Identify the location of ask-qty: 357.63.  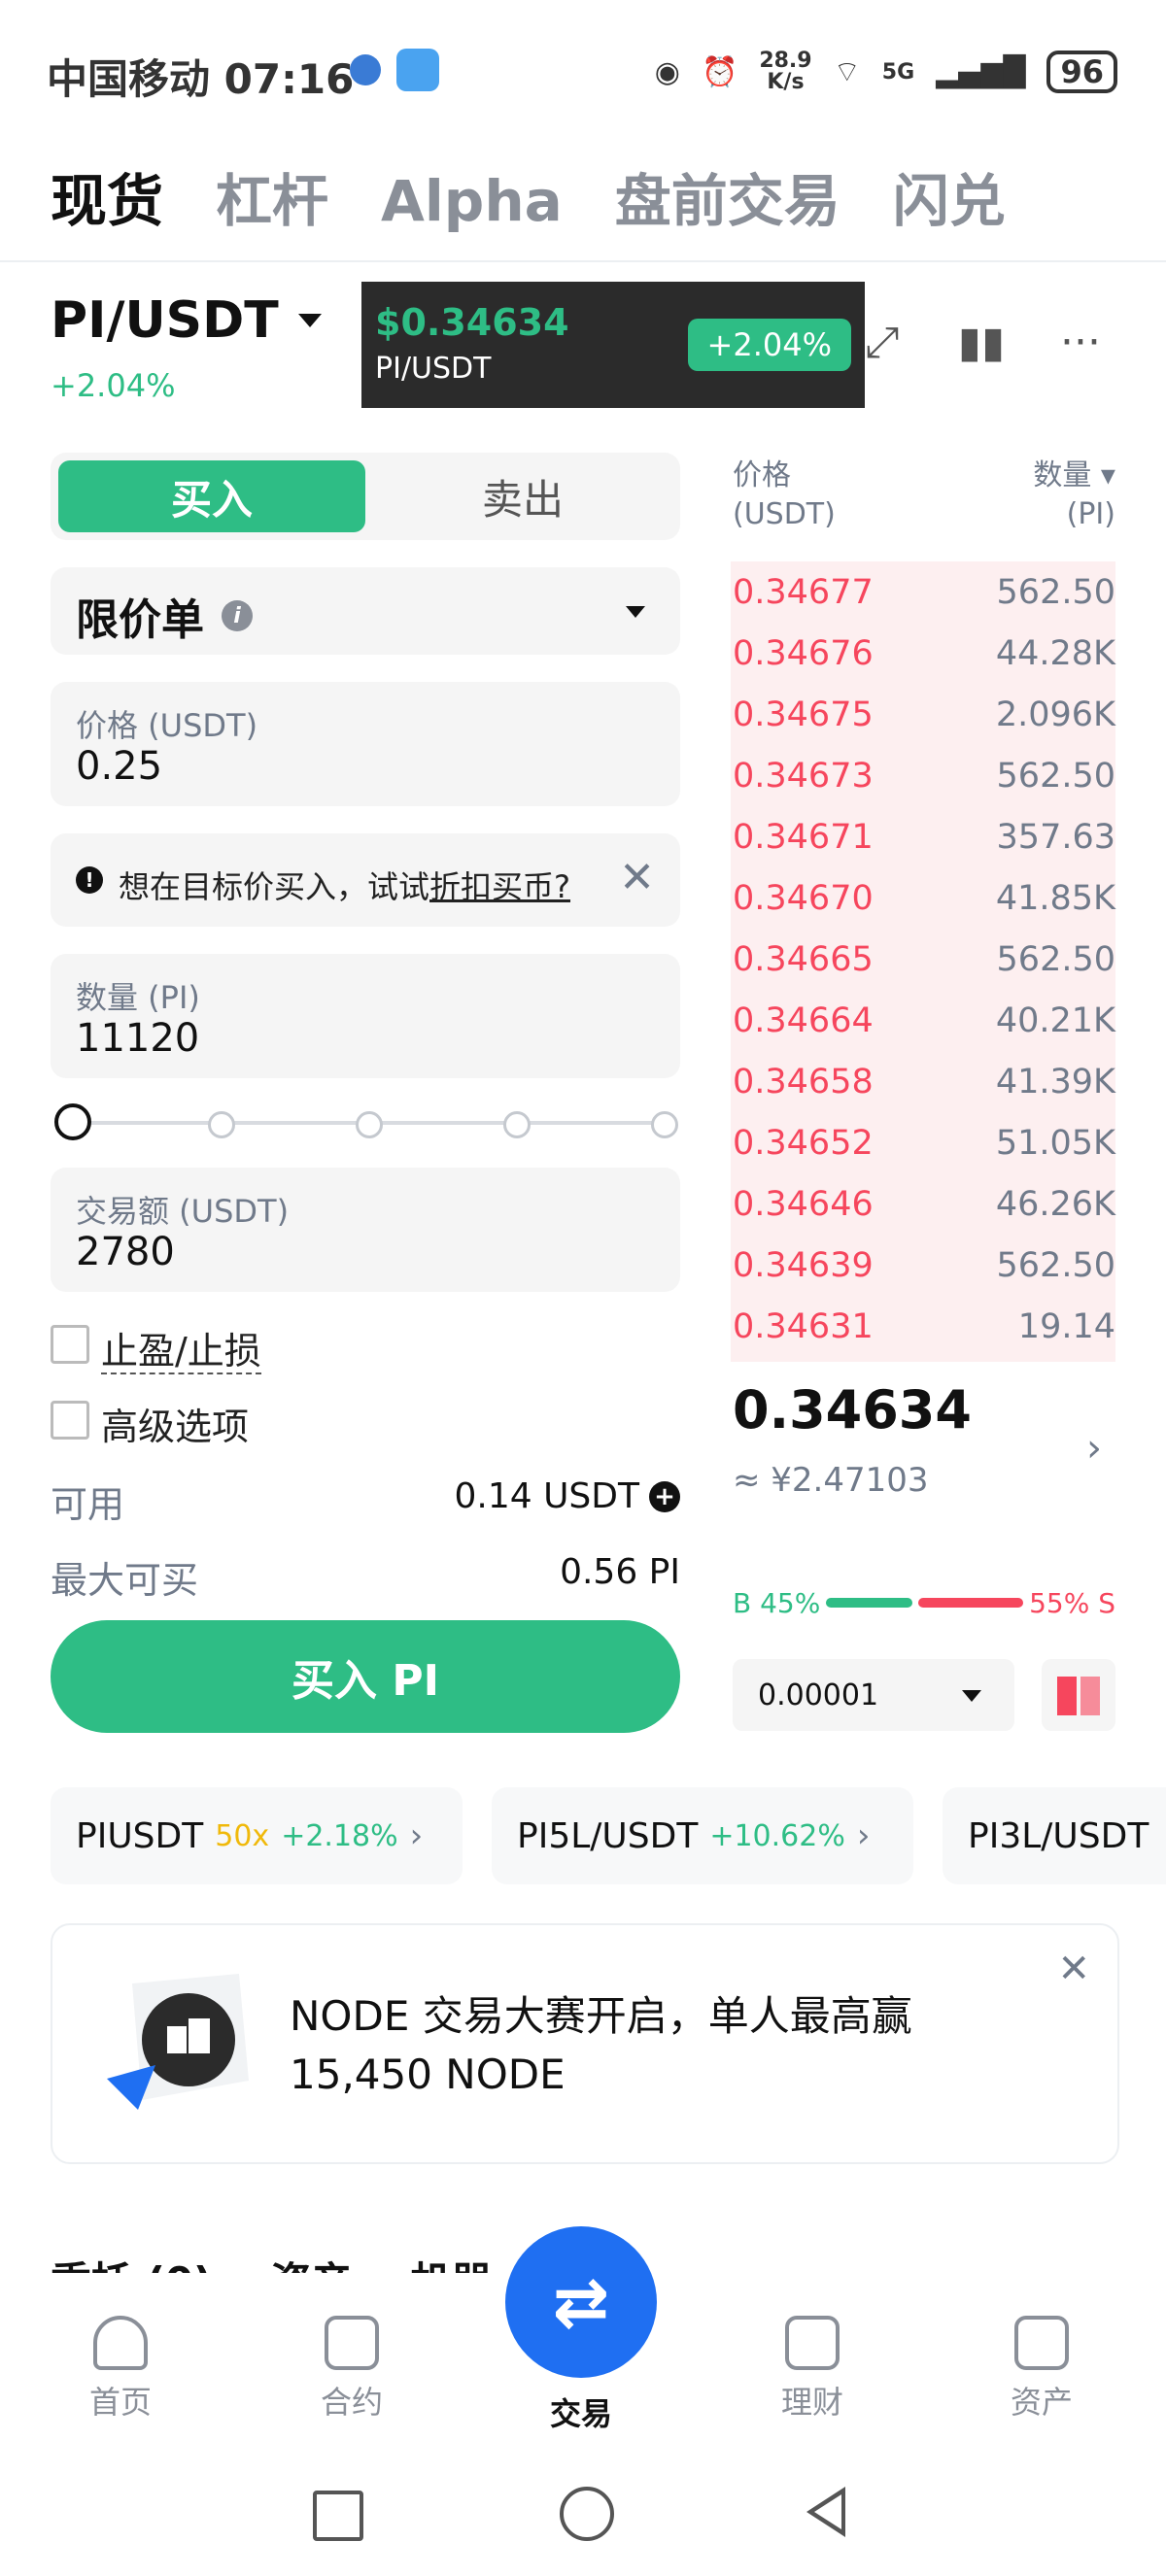
(1055, 837).